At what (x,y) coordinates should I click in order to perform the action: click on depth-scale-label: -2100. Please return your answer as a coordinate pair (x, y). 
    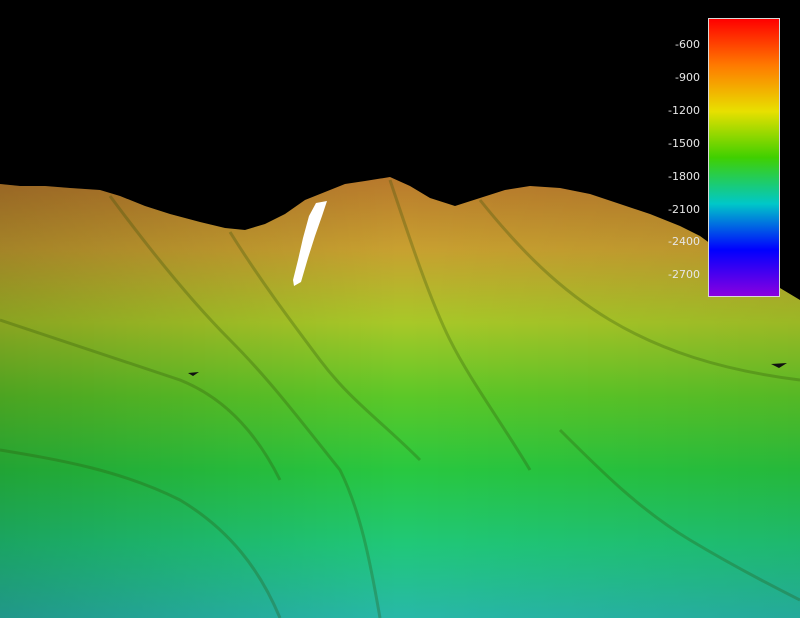
    Looking at the image, I should click on (684, 209).